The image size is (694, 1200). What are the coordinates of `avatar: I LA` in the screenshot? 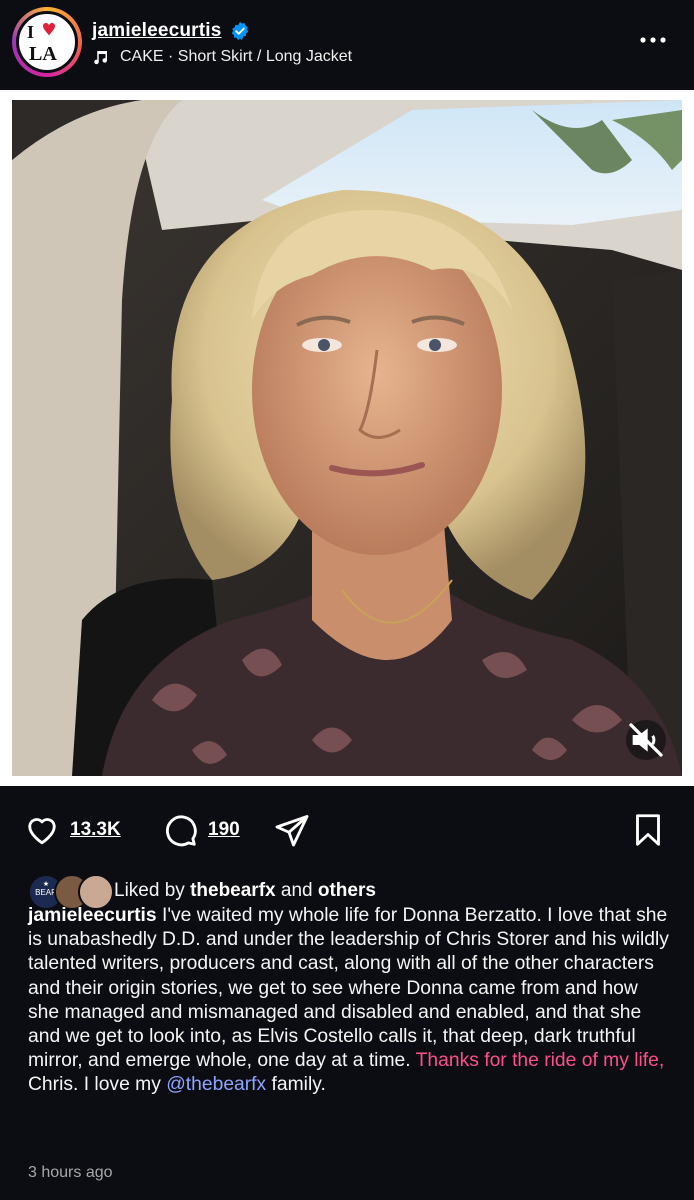 It's located at (47, 42).